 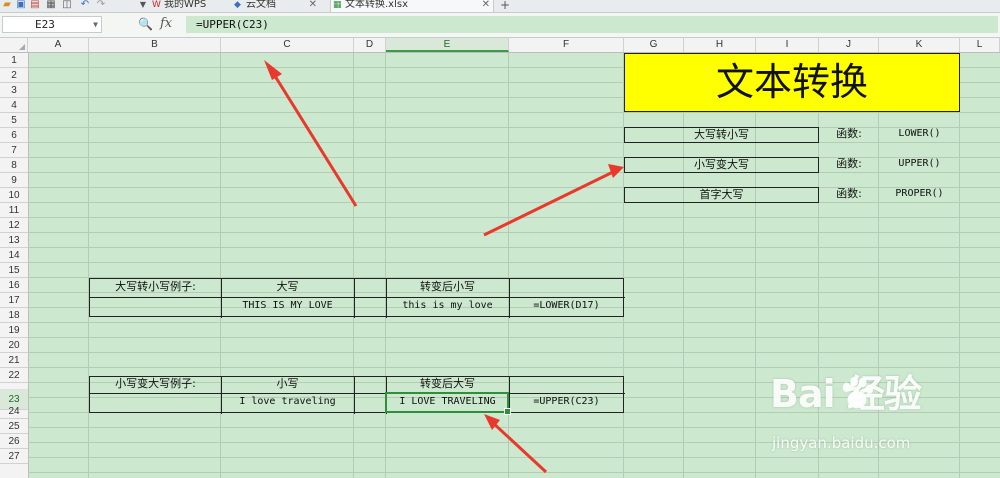 What do you see at coordinates (14, 45) in the screenshot?
I see `select-all-corner` at bounding box center [14, 45].